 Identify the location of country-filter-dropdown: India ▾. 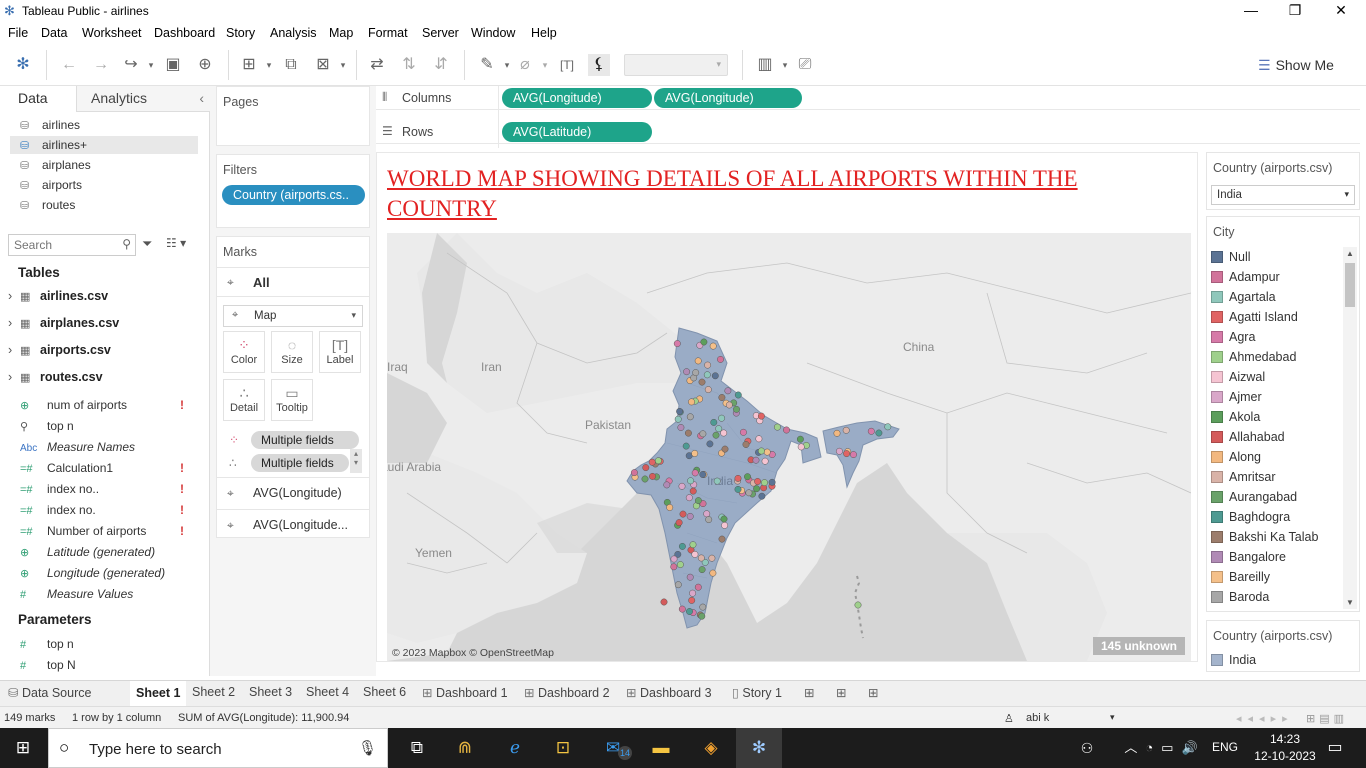
(1283, 195).